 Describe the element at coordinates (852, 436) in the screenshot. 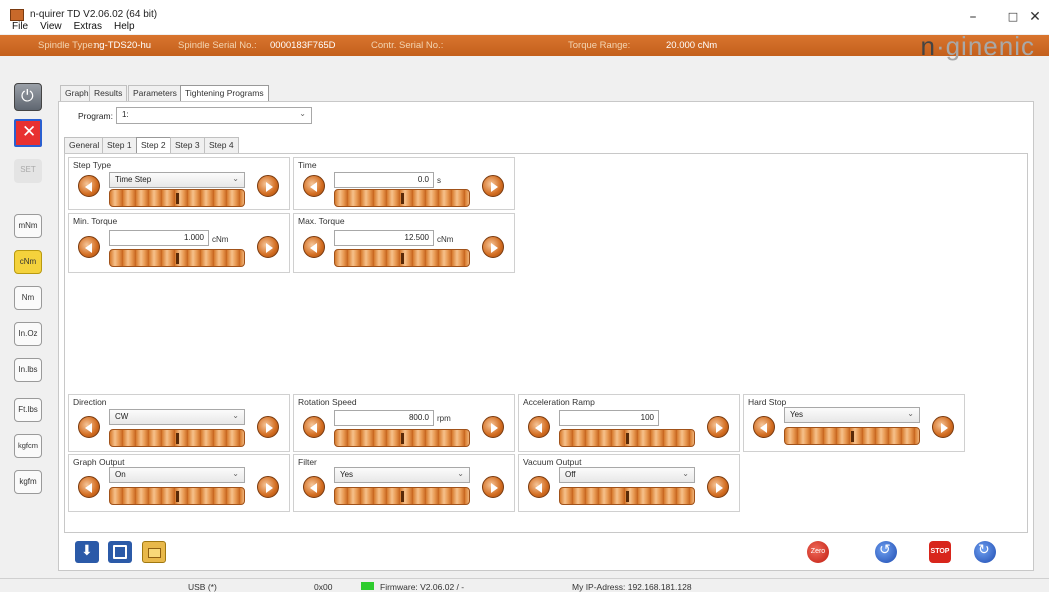

I see `hard-stop-wheel` at that location.